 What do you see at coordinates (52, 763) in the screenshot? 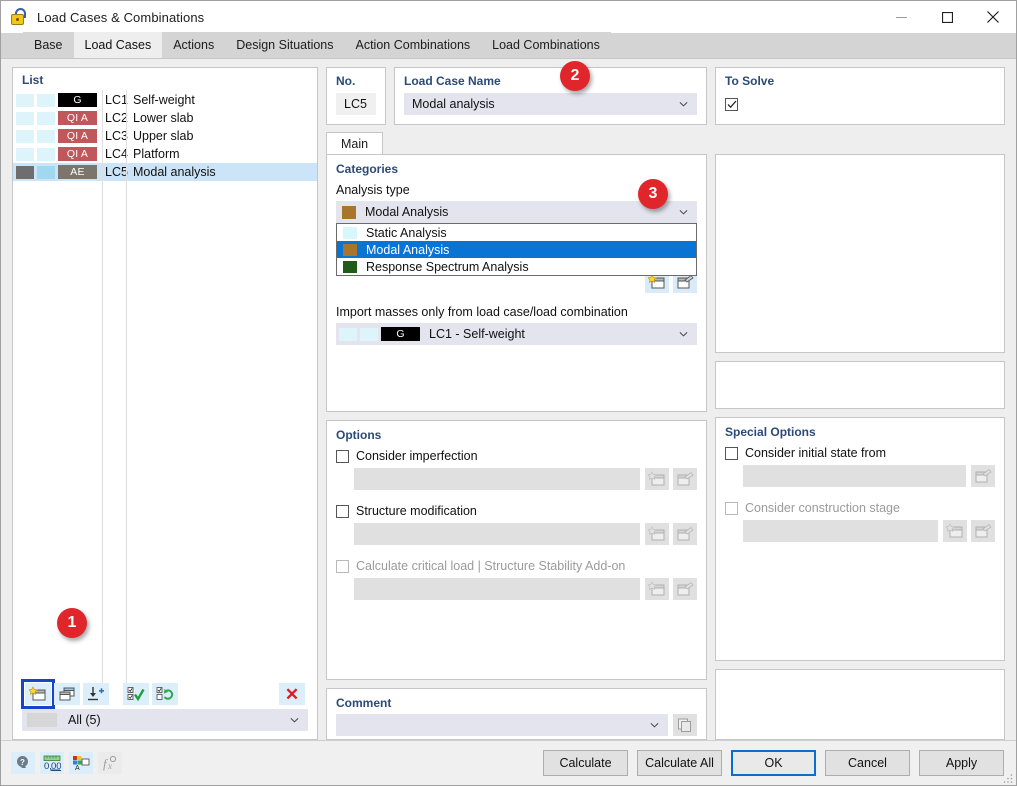
I see `units-decimals-icon: 0, 00` at bounding box center [52, 763].